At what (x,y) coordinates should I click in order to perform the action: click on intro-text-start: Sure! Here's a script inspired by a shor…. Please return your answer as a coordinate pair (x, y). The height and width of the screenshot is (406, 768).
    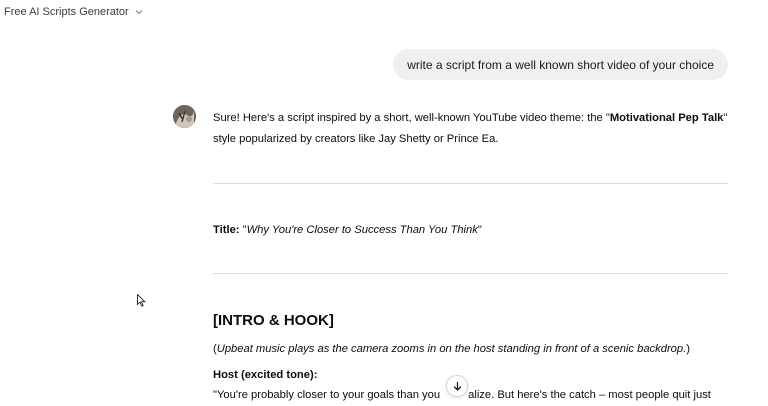
    Looking at the image, I should click on (411, 118).